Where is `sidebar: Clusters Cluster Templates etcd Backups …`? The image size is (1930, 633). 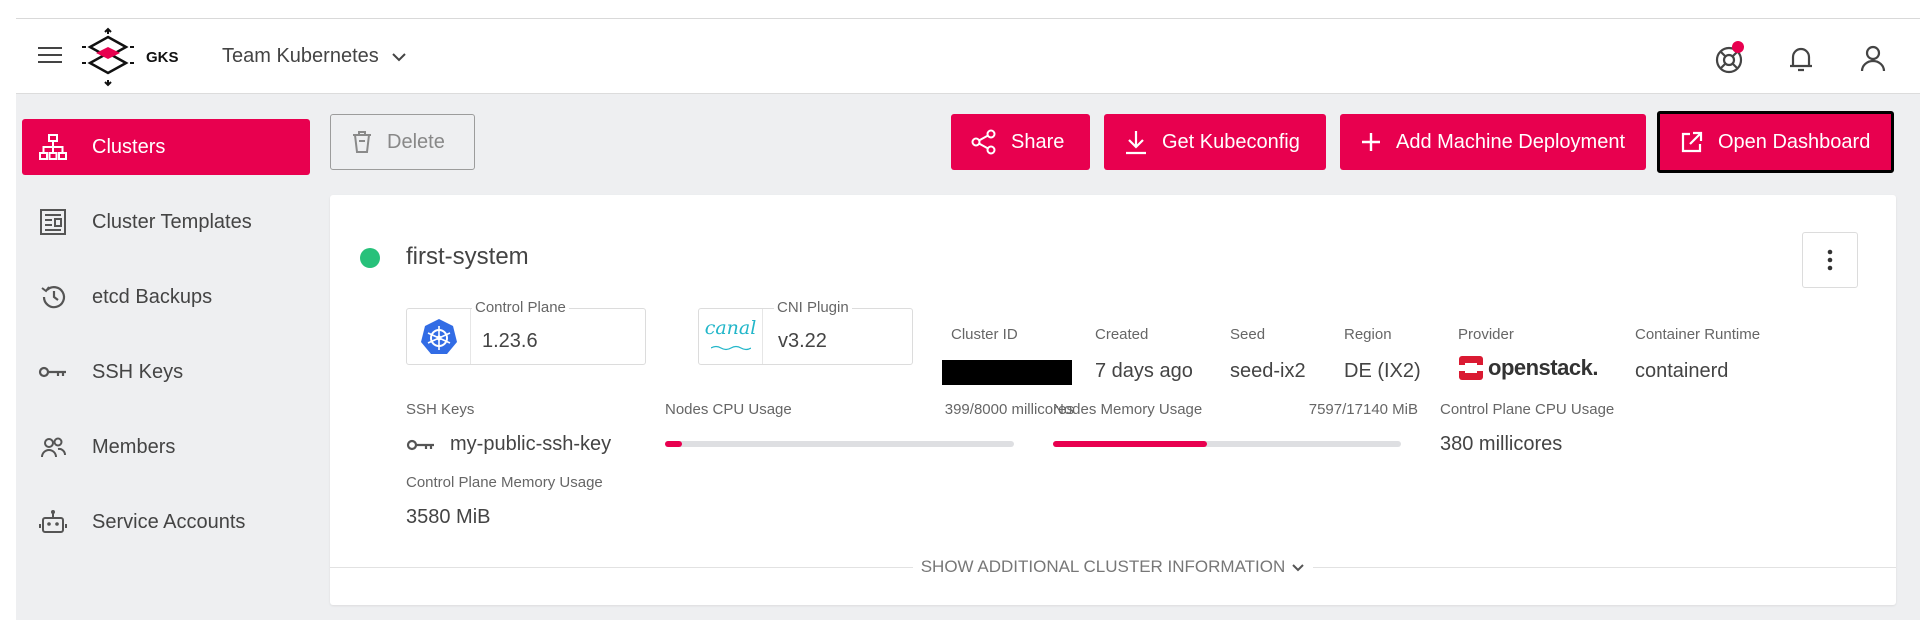
sidebar: Clusters Cluster Templates etcd Backups … is located at coordinates (166, 344).